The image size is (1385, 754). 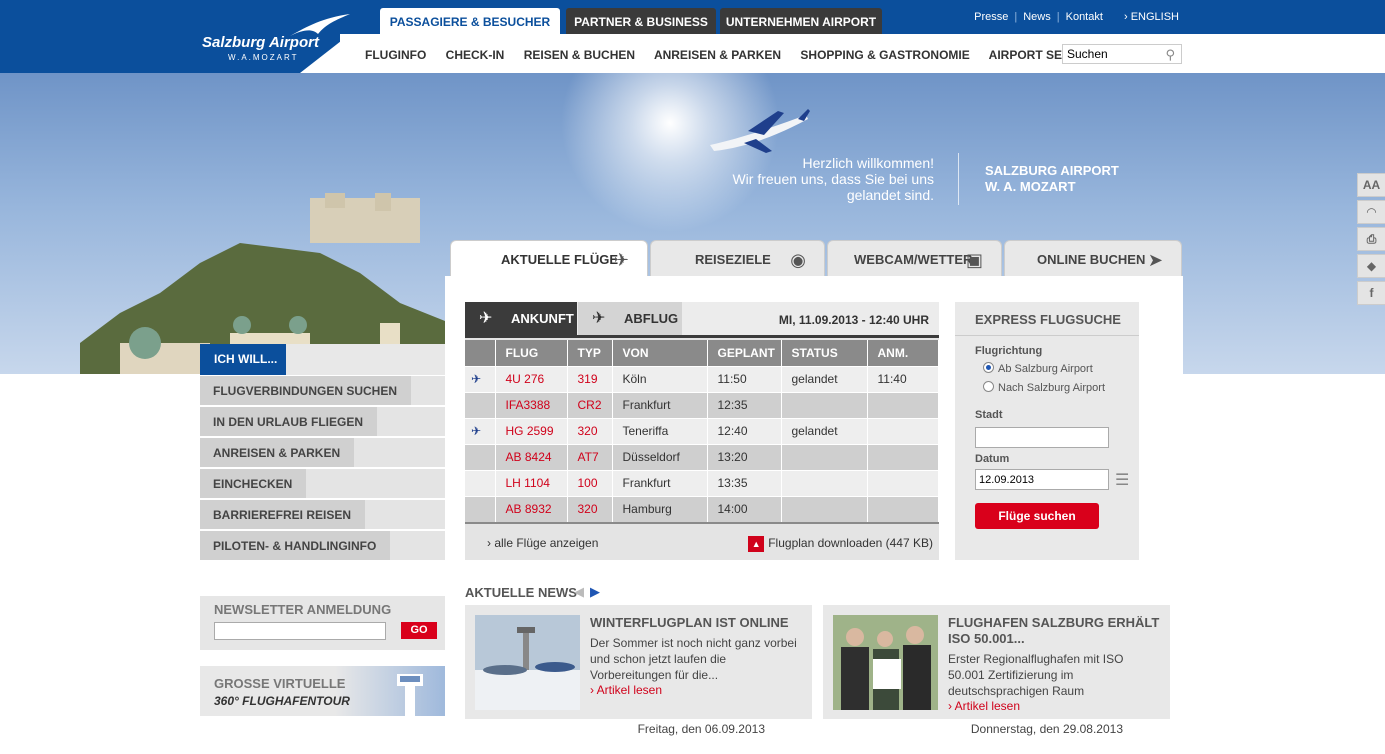 I want to click on nav-parking: ANREISEN & PARKEN, so click(x=717, y=55).